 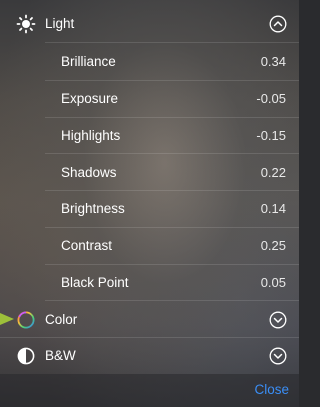 What do you see at coordinates (149, 282) in the screenshot?
I see `adjustment-row-black-point: Black Point 0.05` at bounding box center [149, 282].